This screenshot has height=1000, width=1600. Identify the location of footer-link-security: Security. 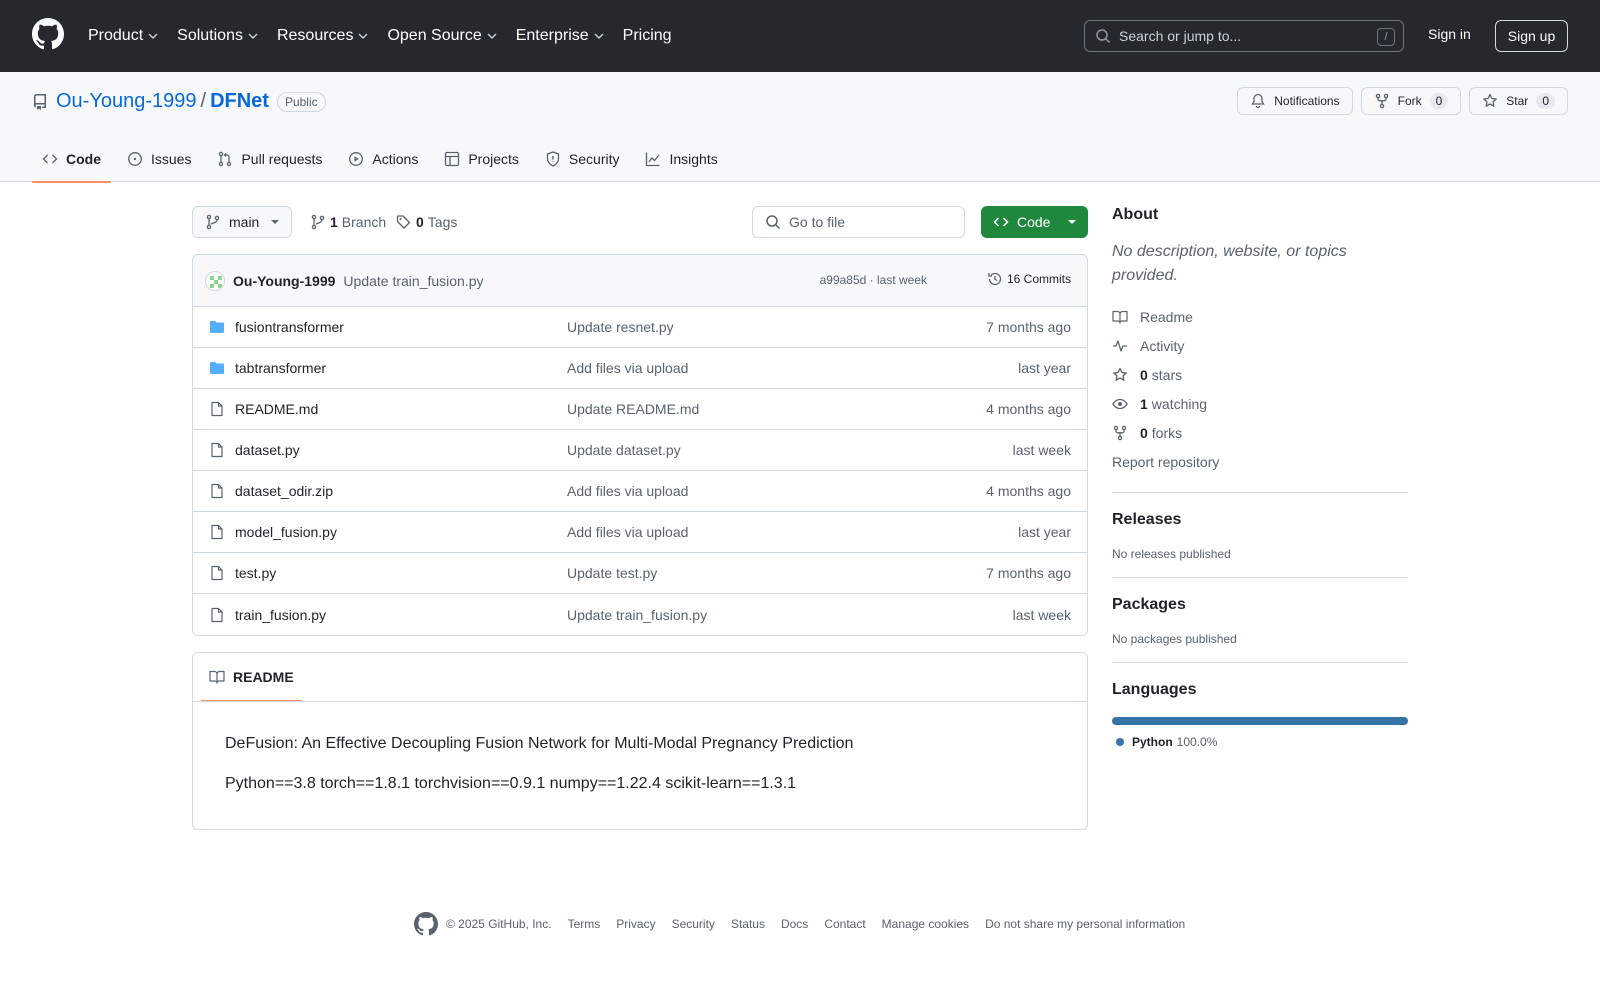
(693, 924).